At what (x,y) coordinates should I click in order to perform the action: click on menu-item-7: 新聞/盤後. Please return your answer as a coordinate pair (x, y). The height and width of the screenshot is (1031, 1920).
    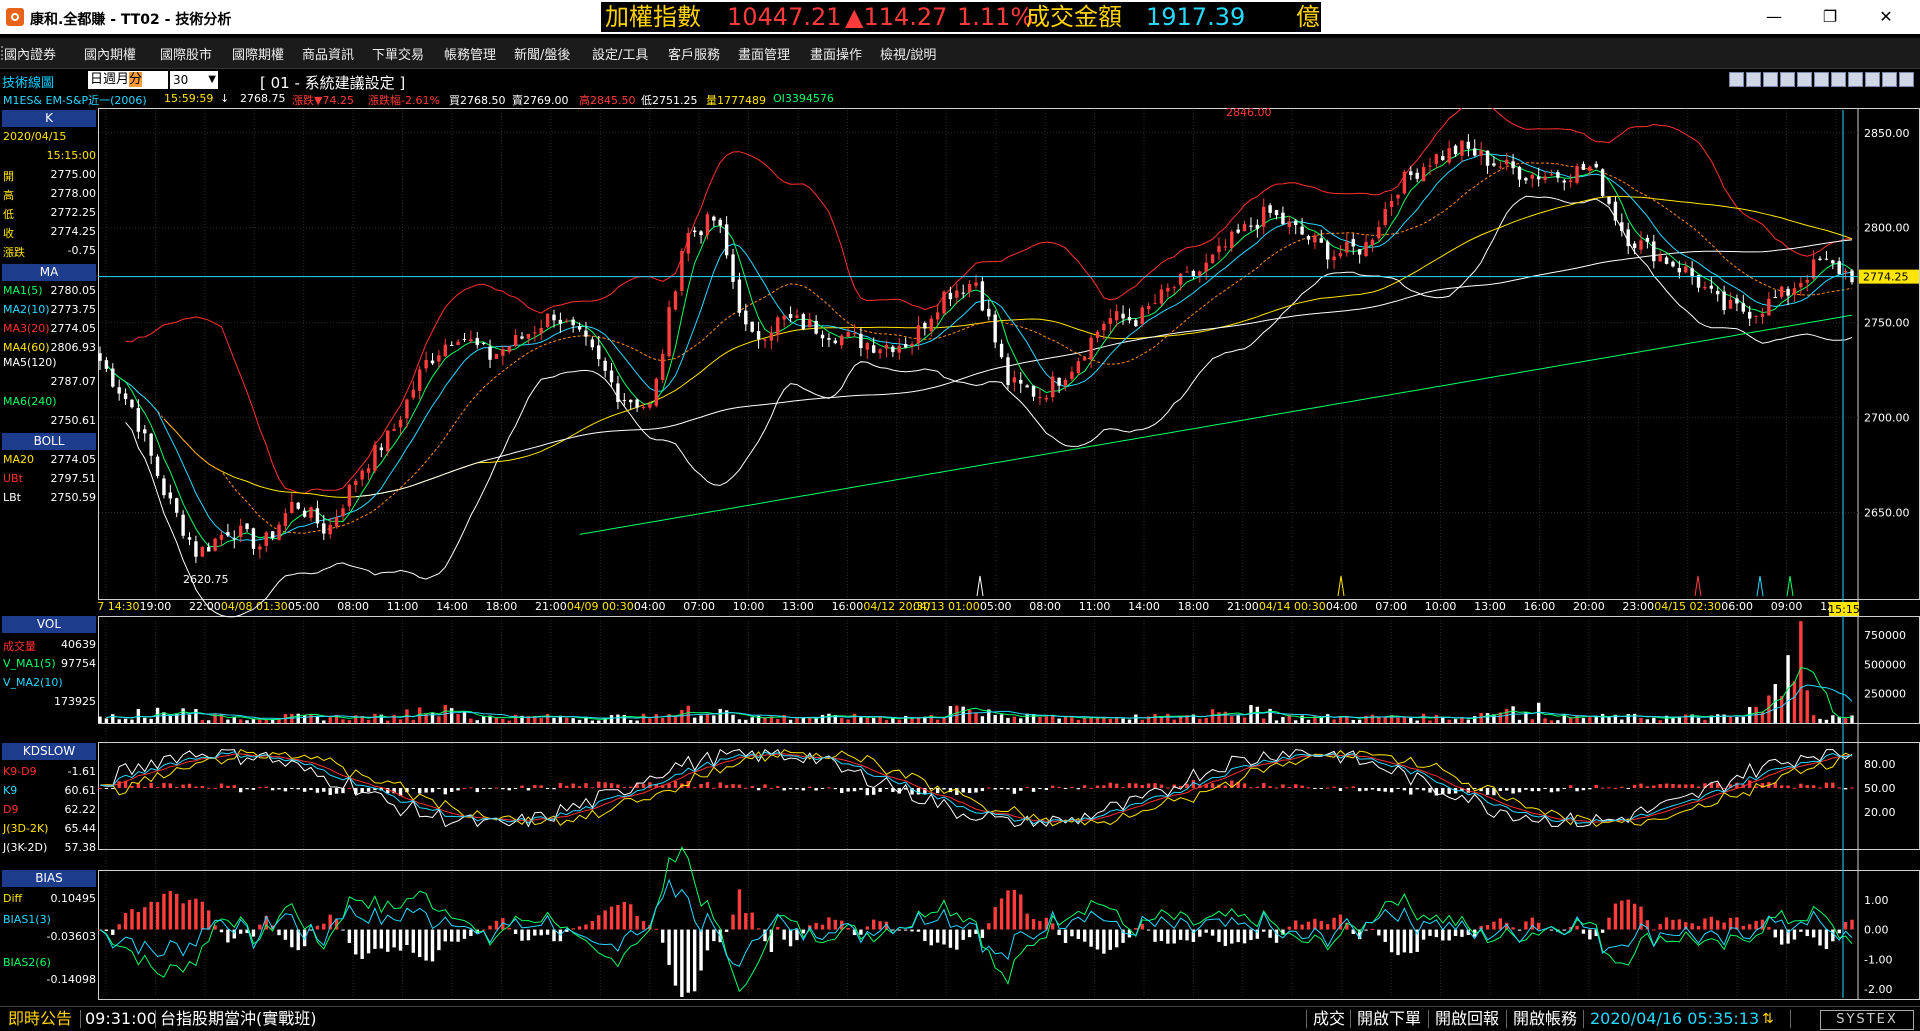
    Looking at the image, I should click on (542, 53).